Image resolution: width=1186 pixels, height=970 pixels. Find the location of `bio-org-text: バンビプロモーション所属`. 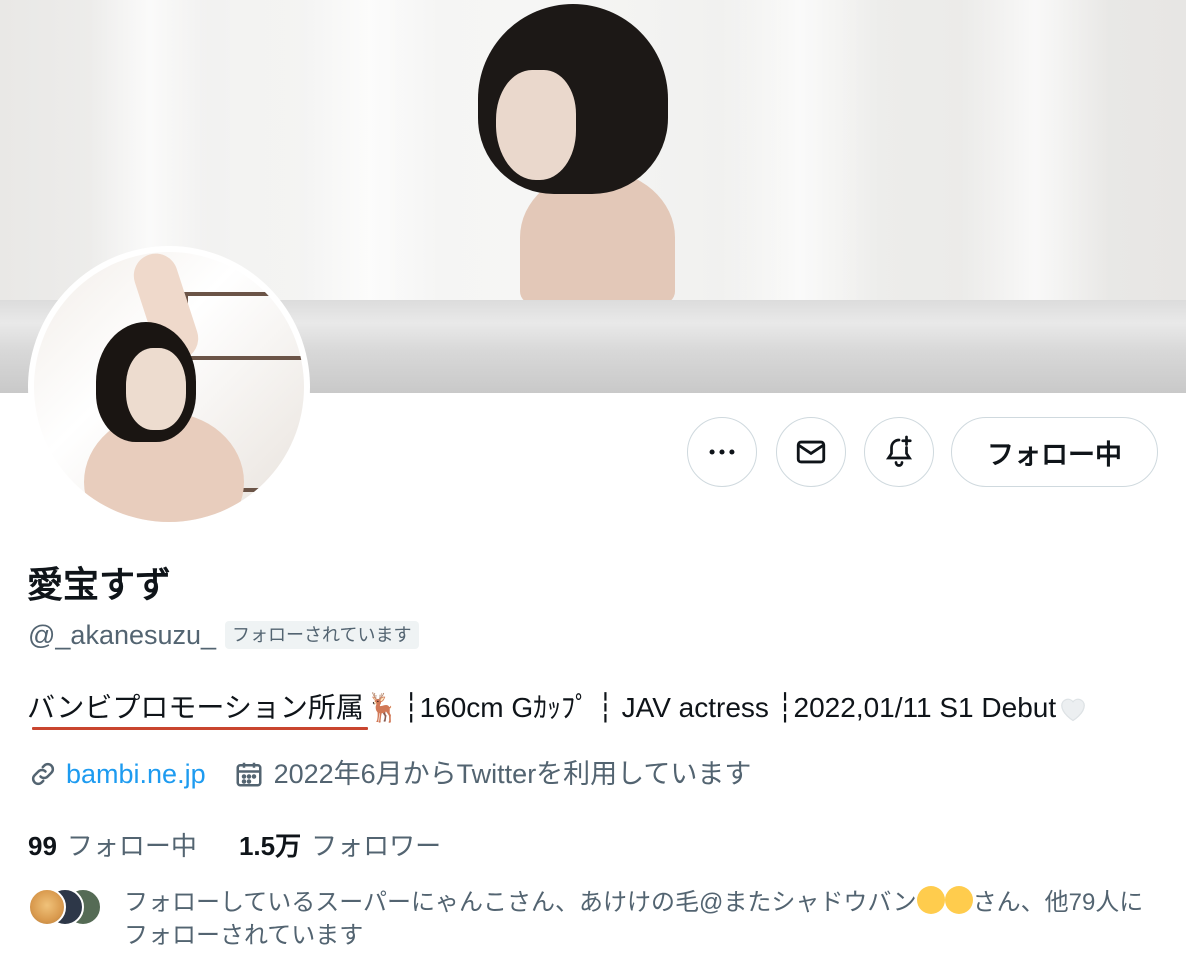

bio-org-text: バンビプロモーション所属 is located at coordinates (195, 707).